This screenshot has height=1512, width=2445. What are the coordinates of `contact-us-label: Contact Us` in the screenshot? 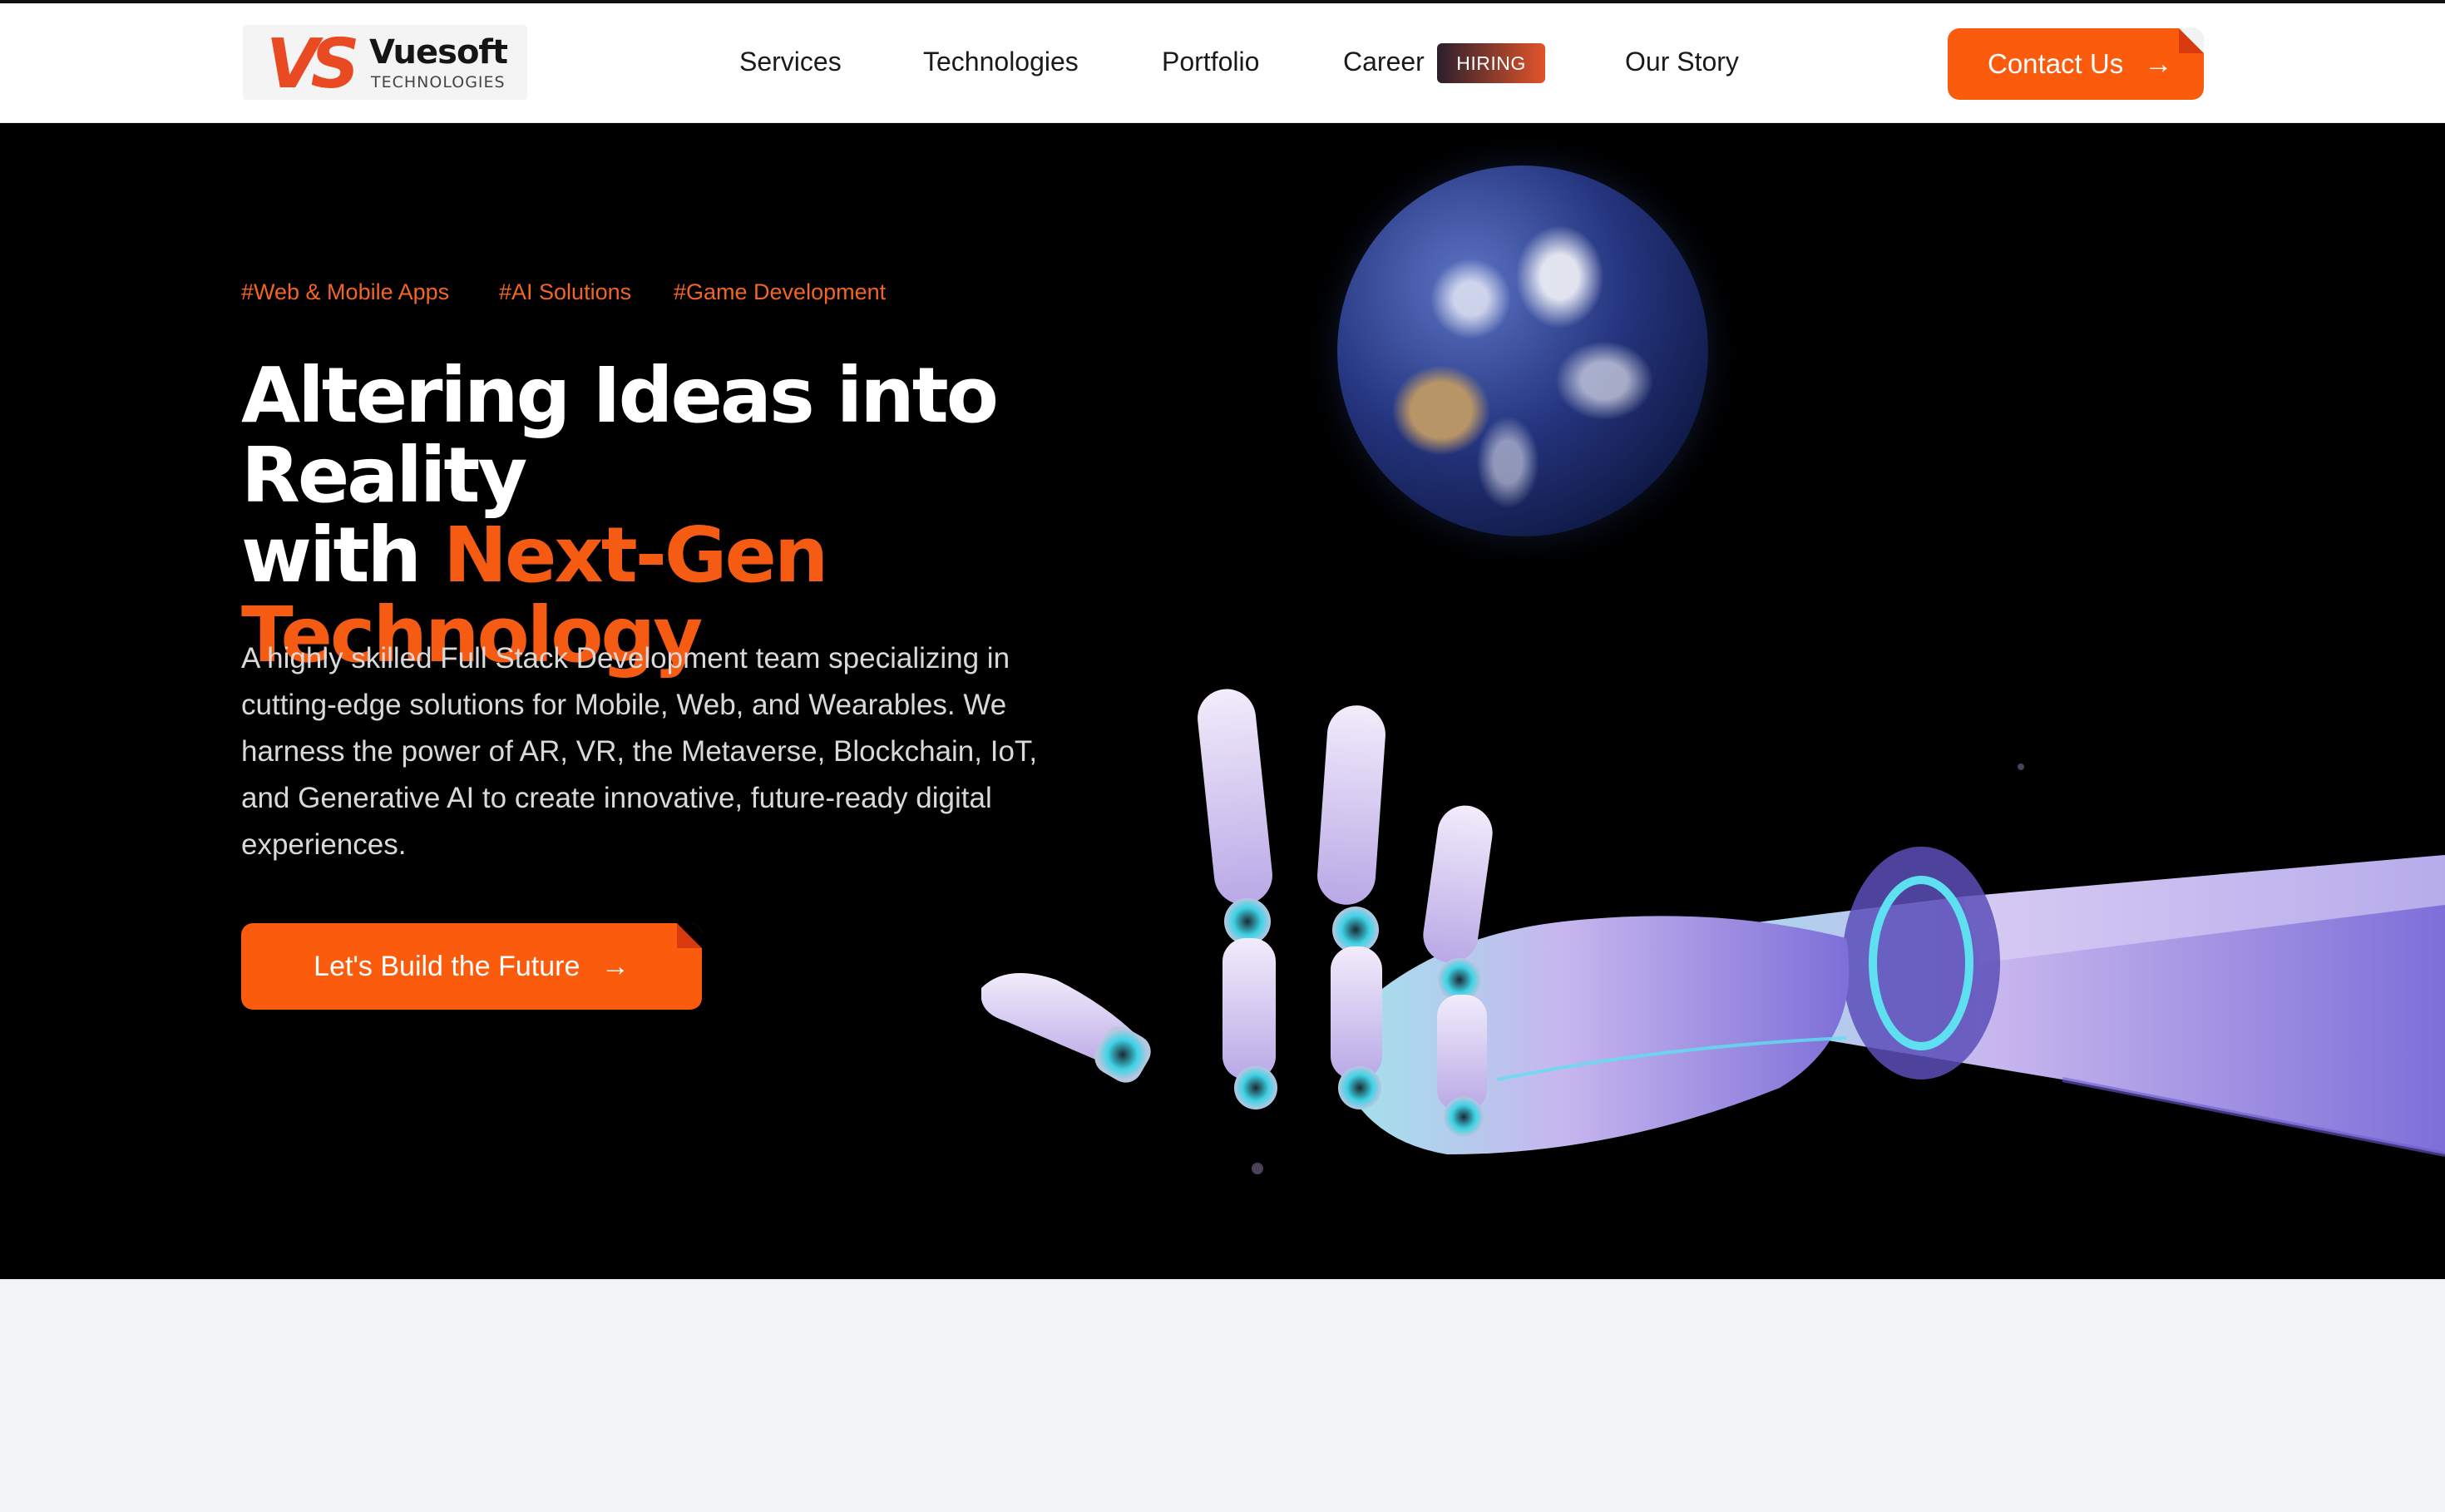 It's located at (2056, 63).